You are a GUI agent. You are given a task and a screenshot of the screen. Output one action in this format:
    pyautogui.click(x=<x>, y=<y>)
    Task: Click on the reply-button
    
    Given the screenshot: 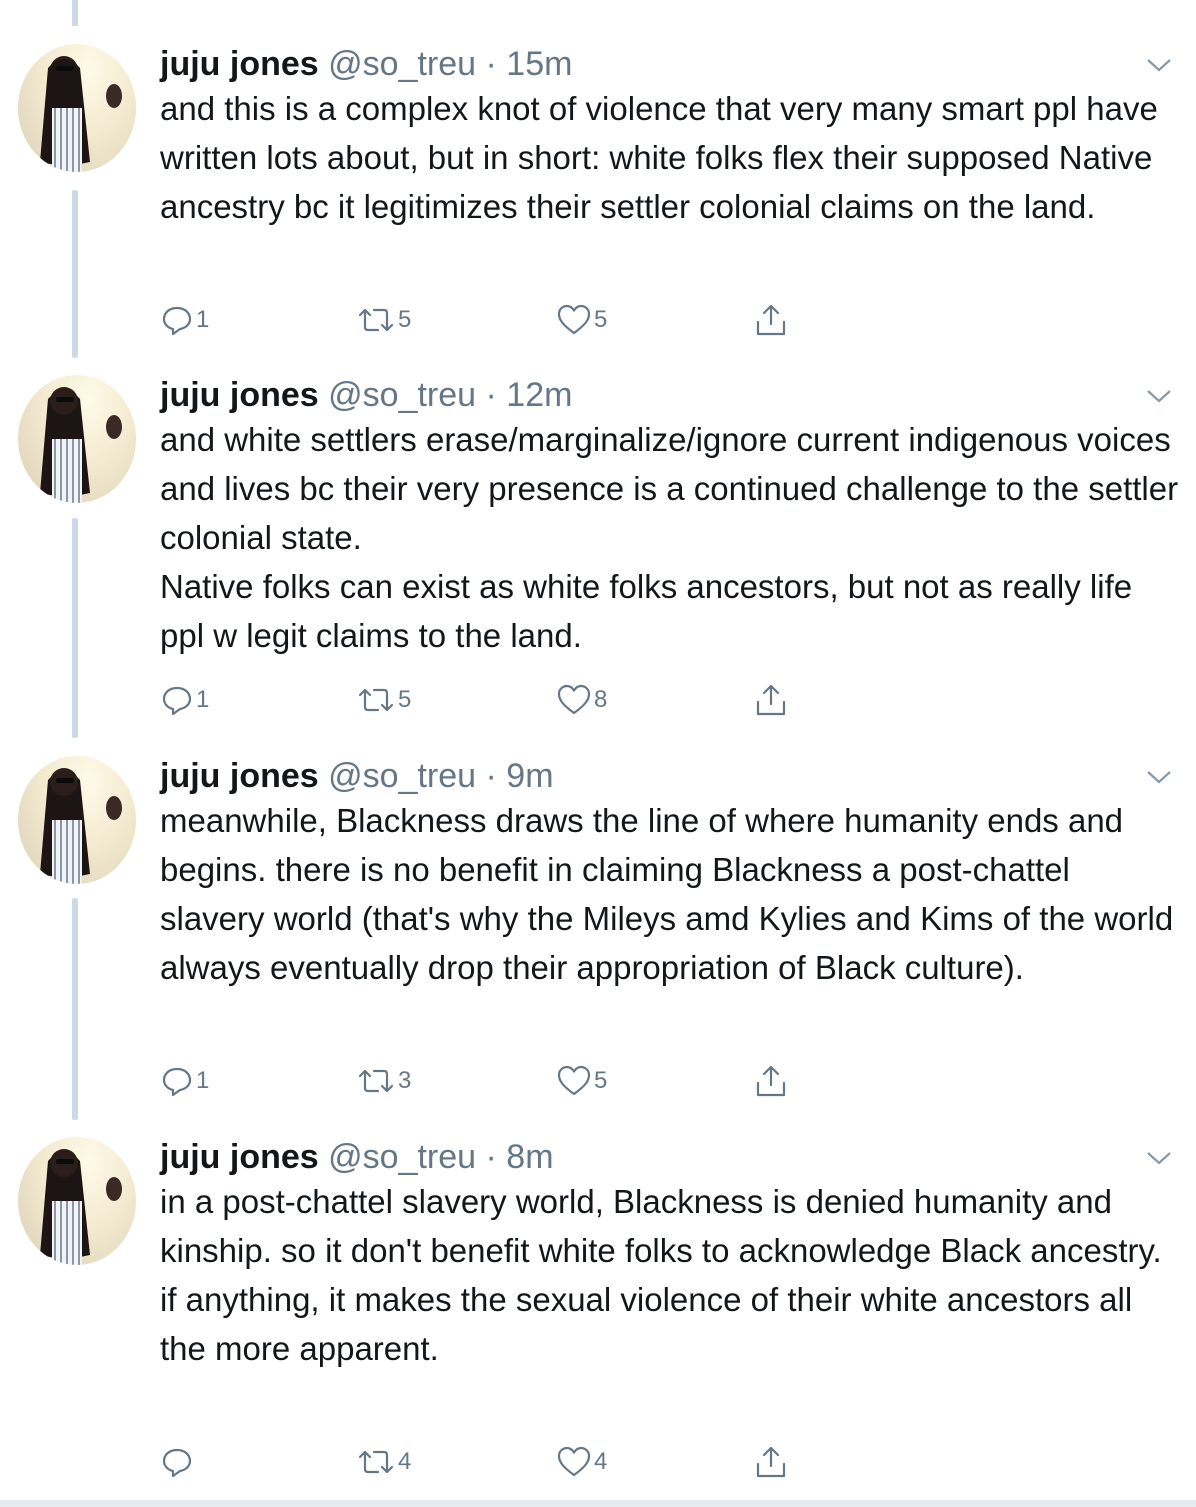 What is the action you would take?
    pyautogui.click(x=178, y=1462)
    